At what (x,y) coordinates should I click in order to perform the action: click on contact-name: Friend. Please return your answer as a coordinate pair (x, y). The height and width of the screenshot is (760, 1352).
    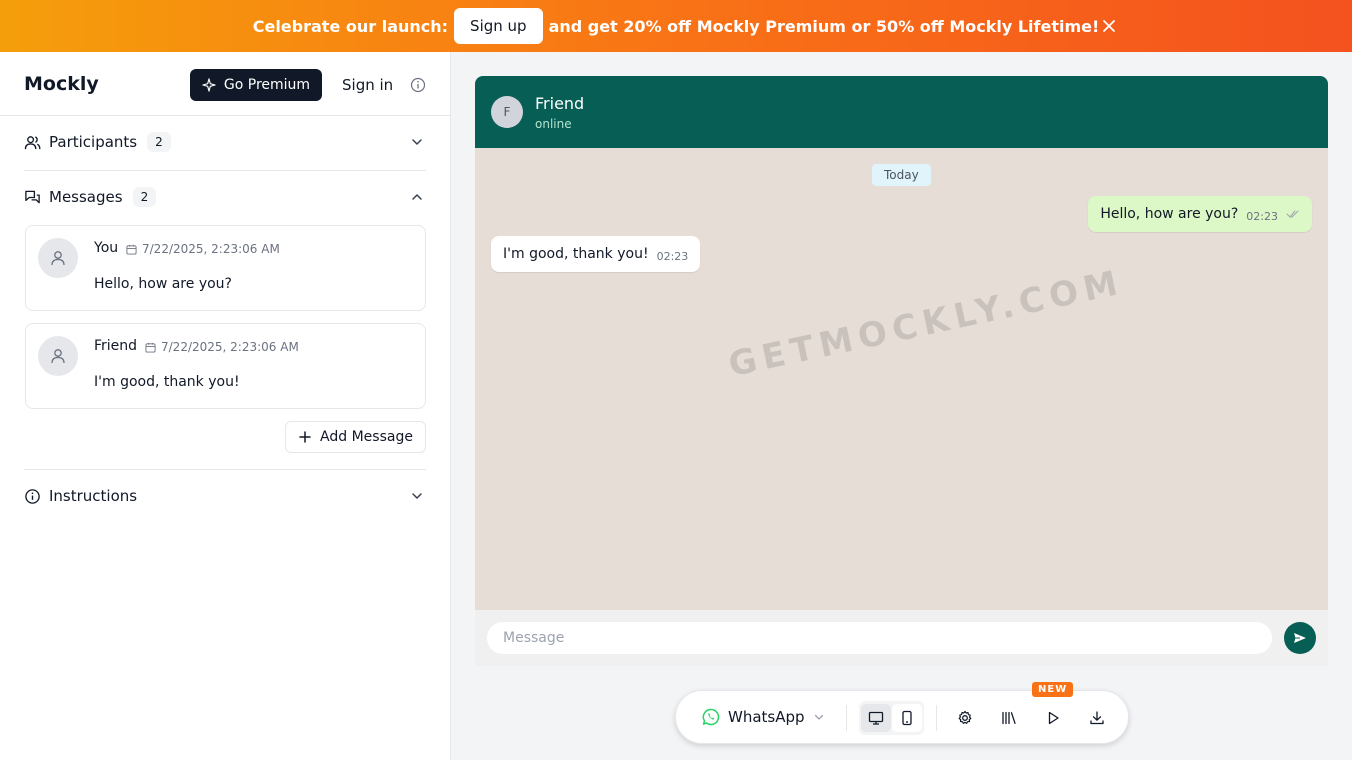
    Looking at the image, I should click on (560, 103).